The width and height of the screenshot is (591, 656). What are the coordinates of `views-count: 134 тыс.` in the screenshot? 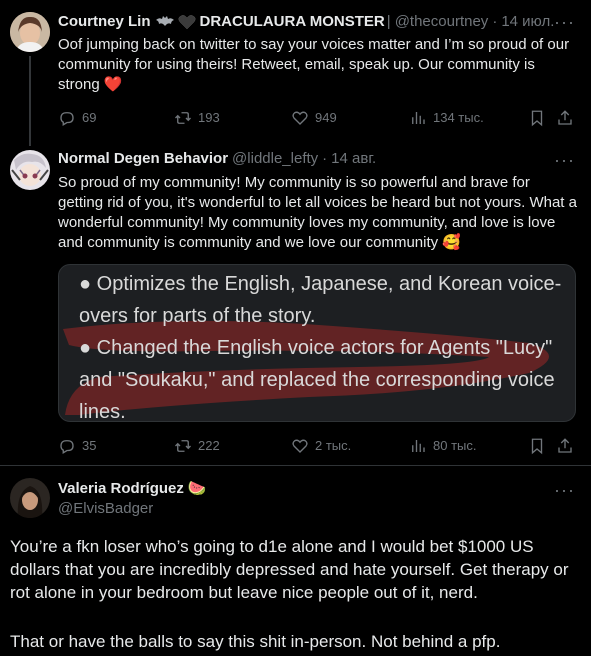 It's located at (458, 117).